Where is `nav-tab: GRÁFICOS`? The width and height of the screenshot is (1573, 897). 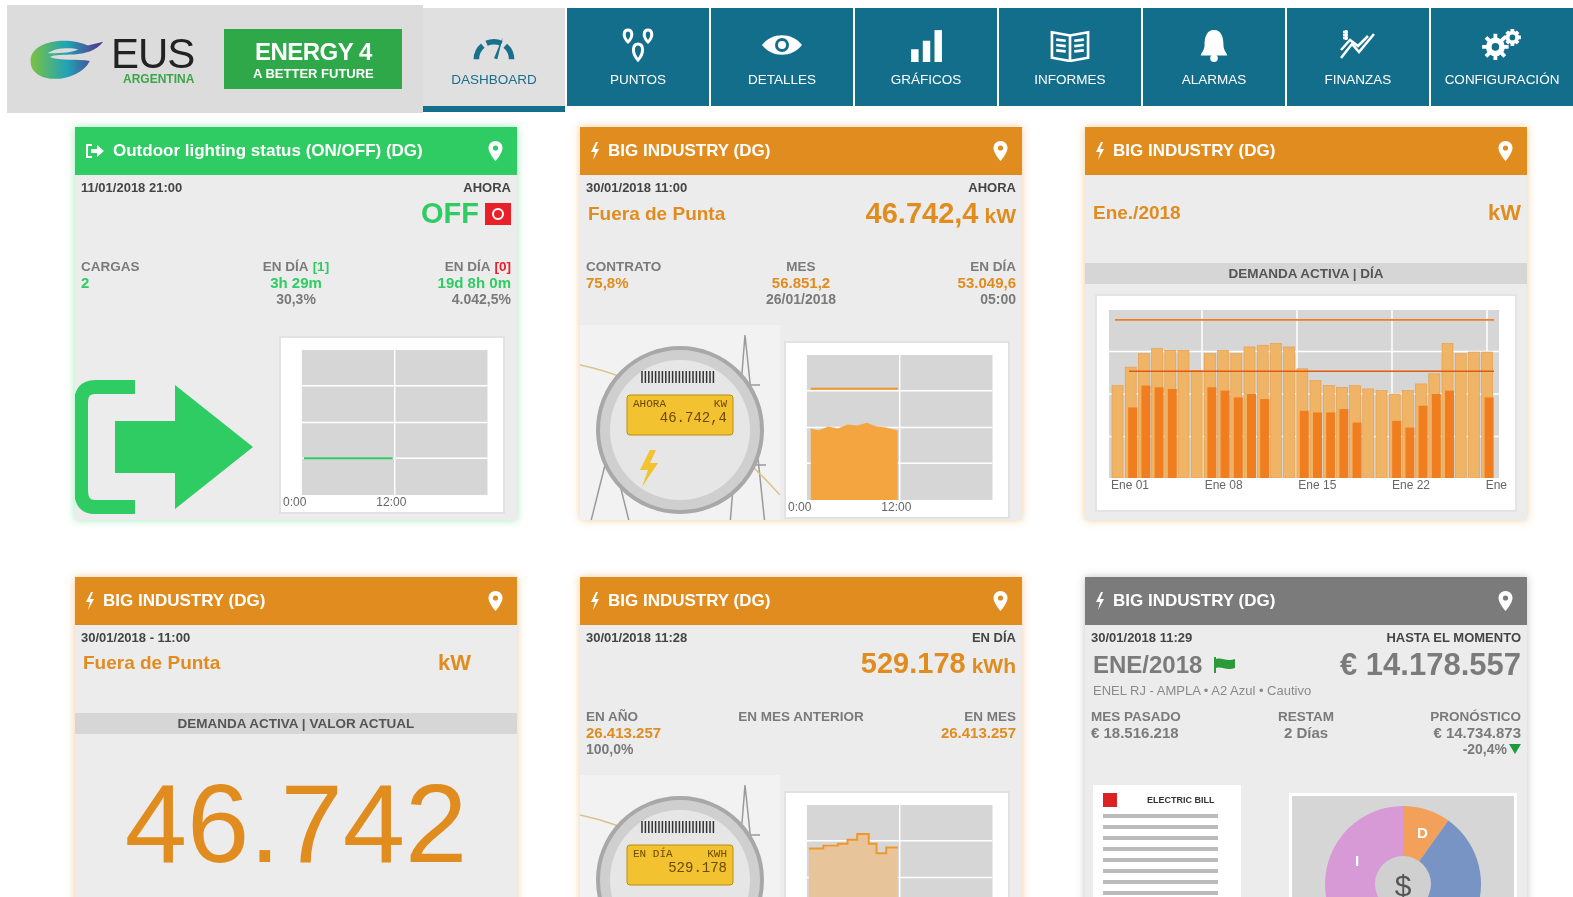 nav-tab: GRÁFICOS is located at coordinates (926, 57).